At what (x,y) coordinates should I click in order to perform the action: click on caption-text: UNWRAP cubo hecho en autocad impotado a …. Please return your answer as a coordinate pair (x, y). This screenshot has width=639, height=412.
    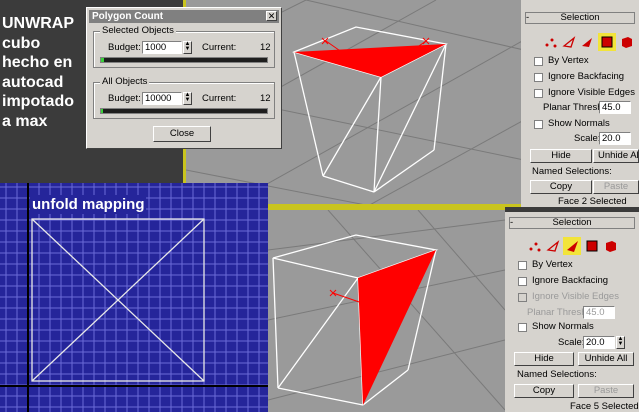
    Looking at the image, I should click on (38, 72).